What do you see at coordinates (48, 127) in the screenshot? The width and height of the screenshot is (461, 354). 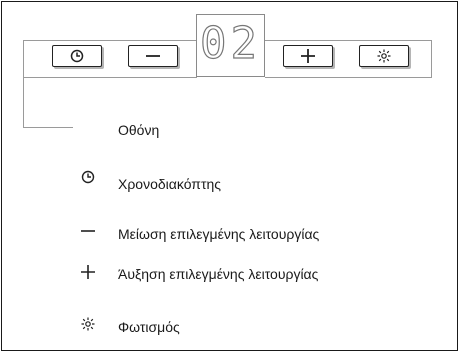 I see `display-pointer-horizontal` at bounding box center [48, 127].